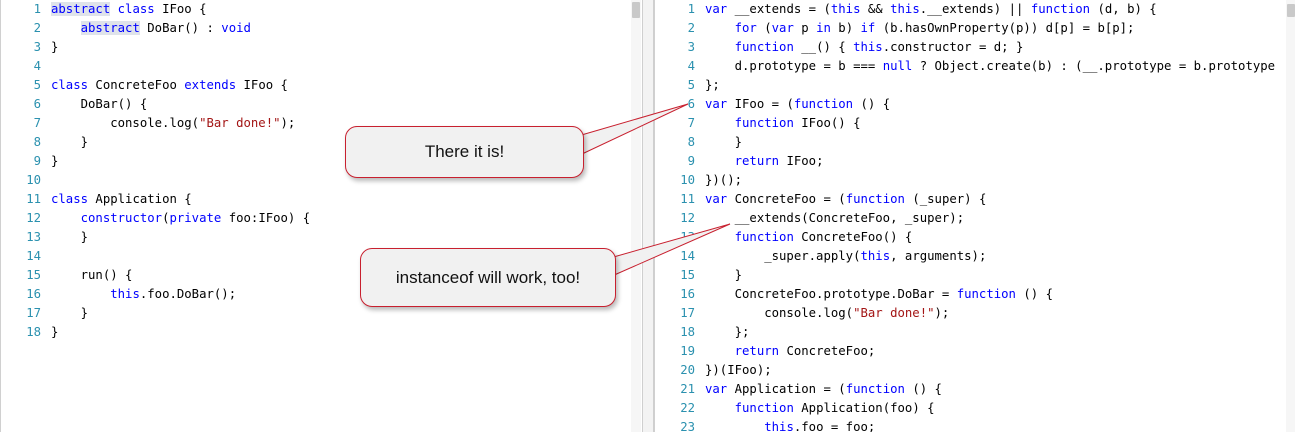  I want to click on code-text: function ConcreteFoo() {, so click(809, 237).